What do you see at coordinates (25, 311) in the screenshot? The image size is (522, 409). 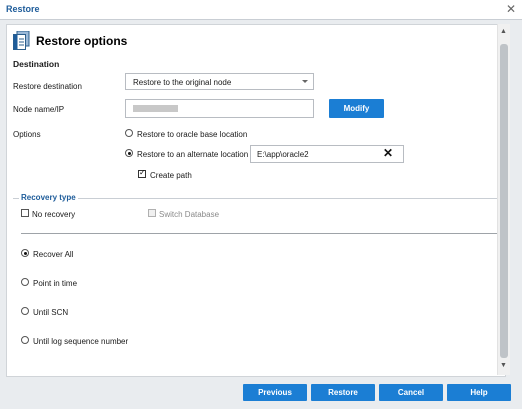 I see `radio-until-scn` at bounding box center [25, 311].